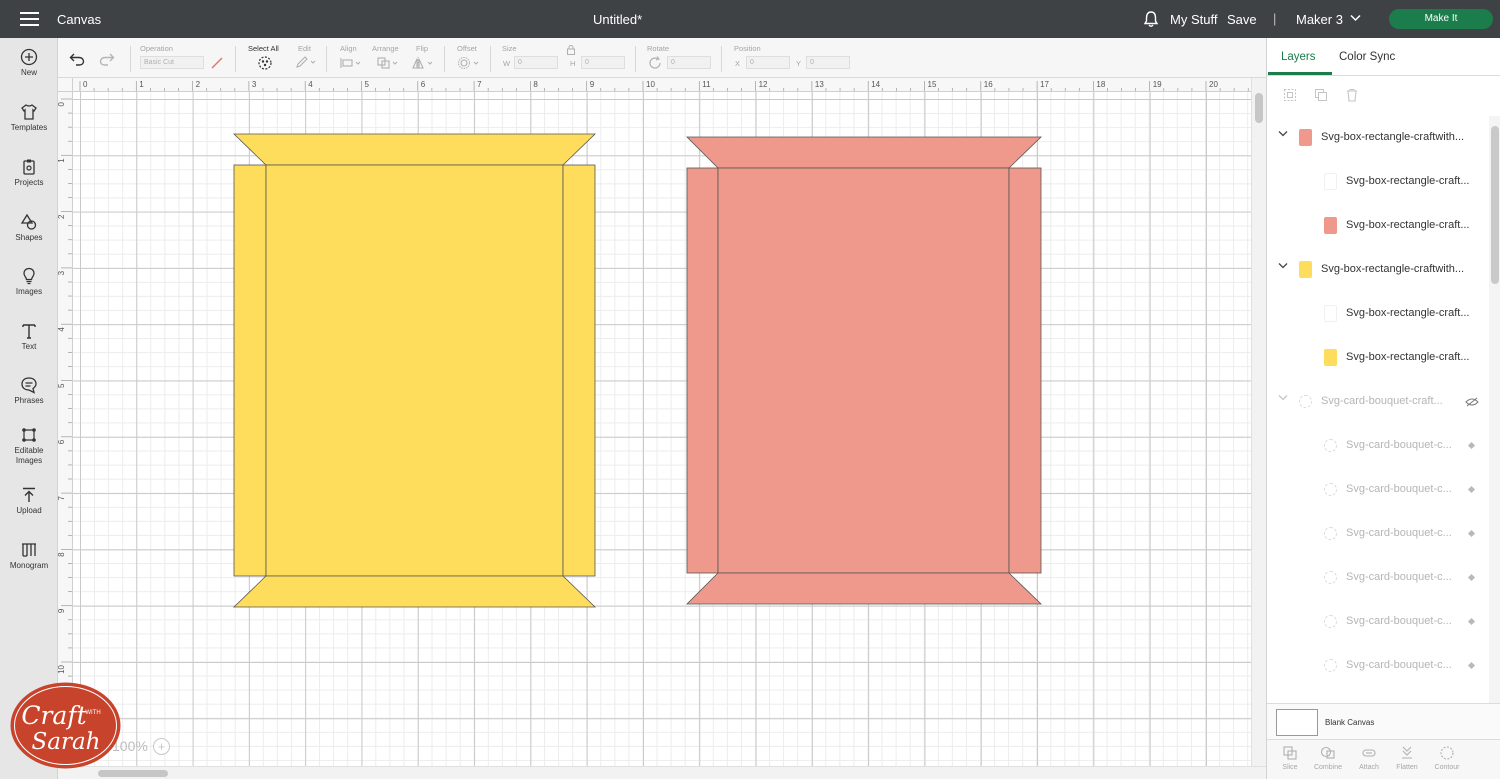  I want to click on menu-icon, so click(29, 19).